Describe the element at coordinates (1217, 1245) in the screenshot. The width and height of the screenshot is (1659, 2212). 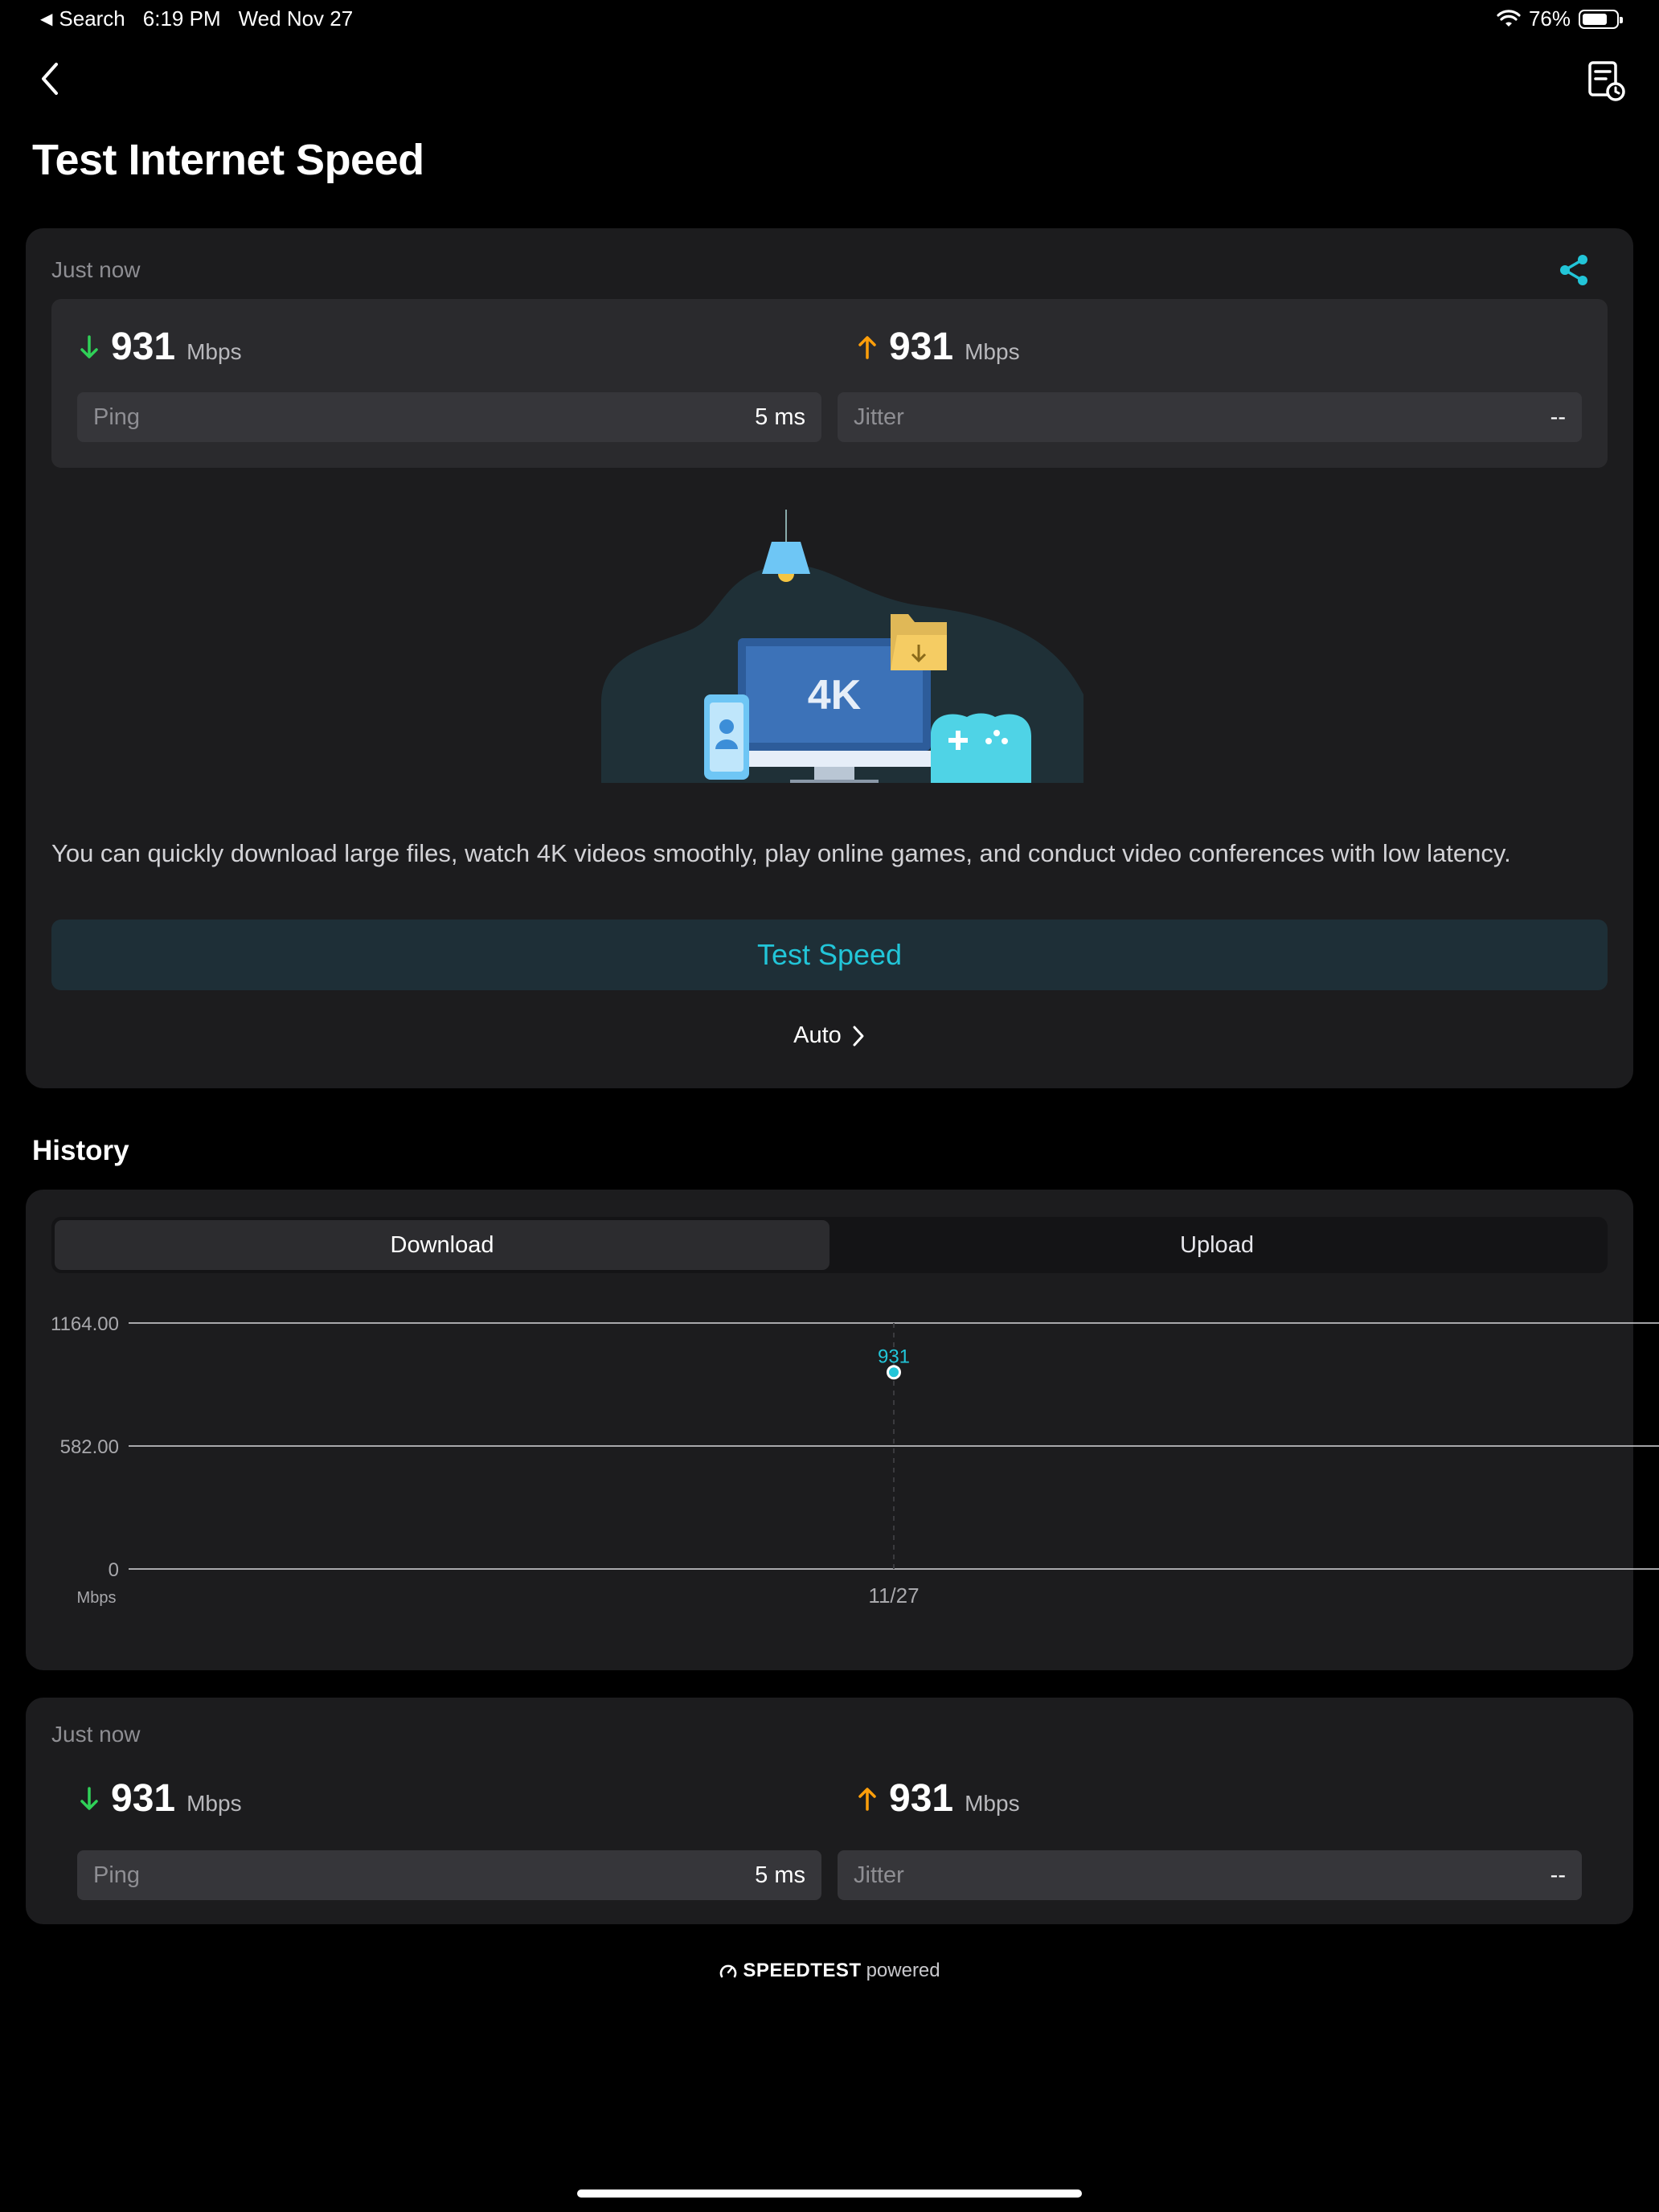
I see `tab-upload: Upload` at that location.